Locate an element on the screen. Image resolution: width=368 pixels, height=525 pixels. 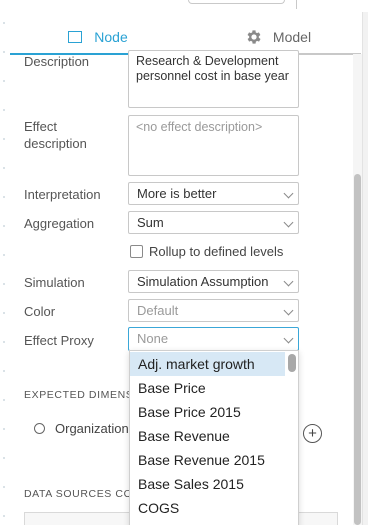
interpretation-value: More is better is located at coordinates (177, 193).